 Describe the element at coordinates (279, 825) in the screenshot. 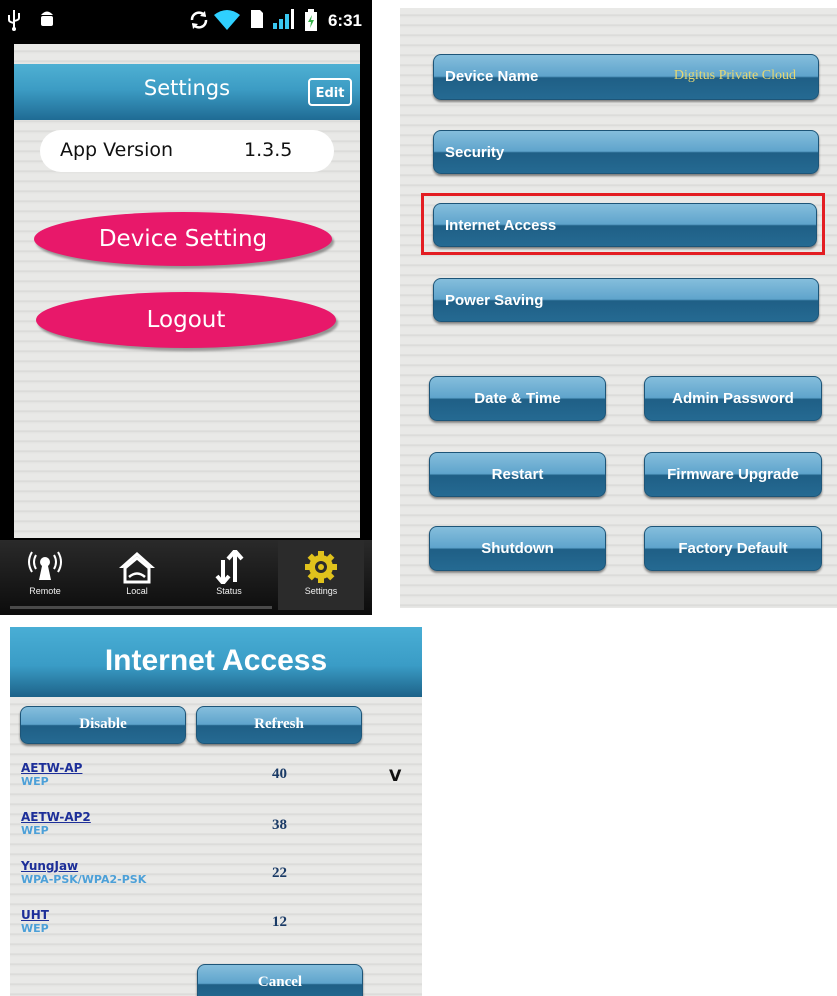

I see `network-signal: 38` at that location.